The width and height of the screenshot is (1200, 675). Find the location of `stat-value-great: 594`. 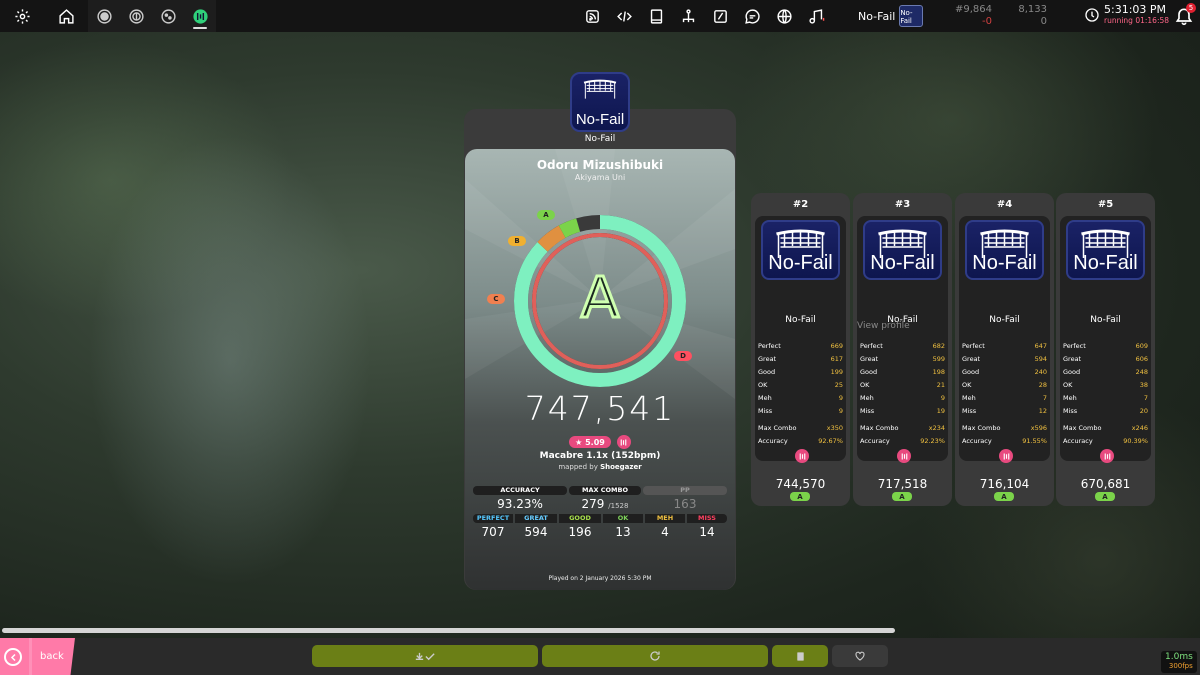

stat-value-great: 594 is located at coordinates (1040, 359).